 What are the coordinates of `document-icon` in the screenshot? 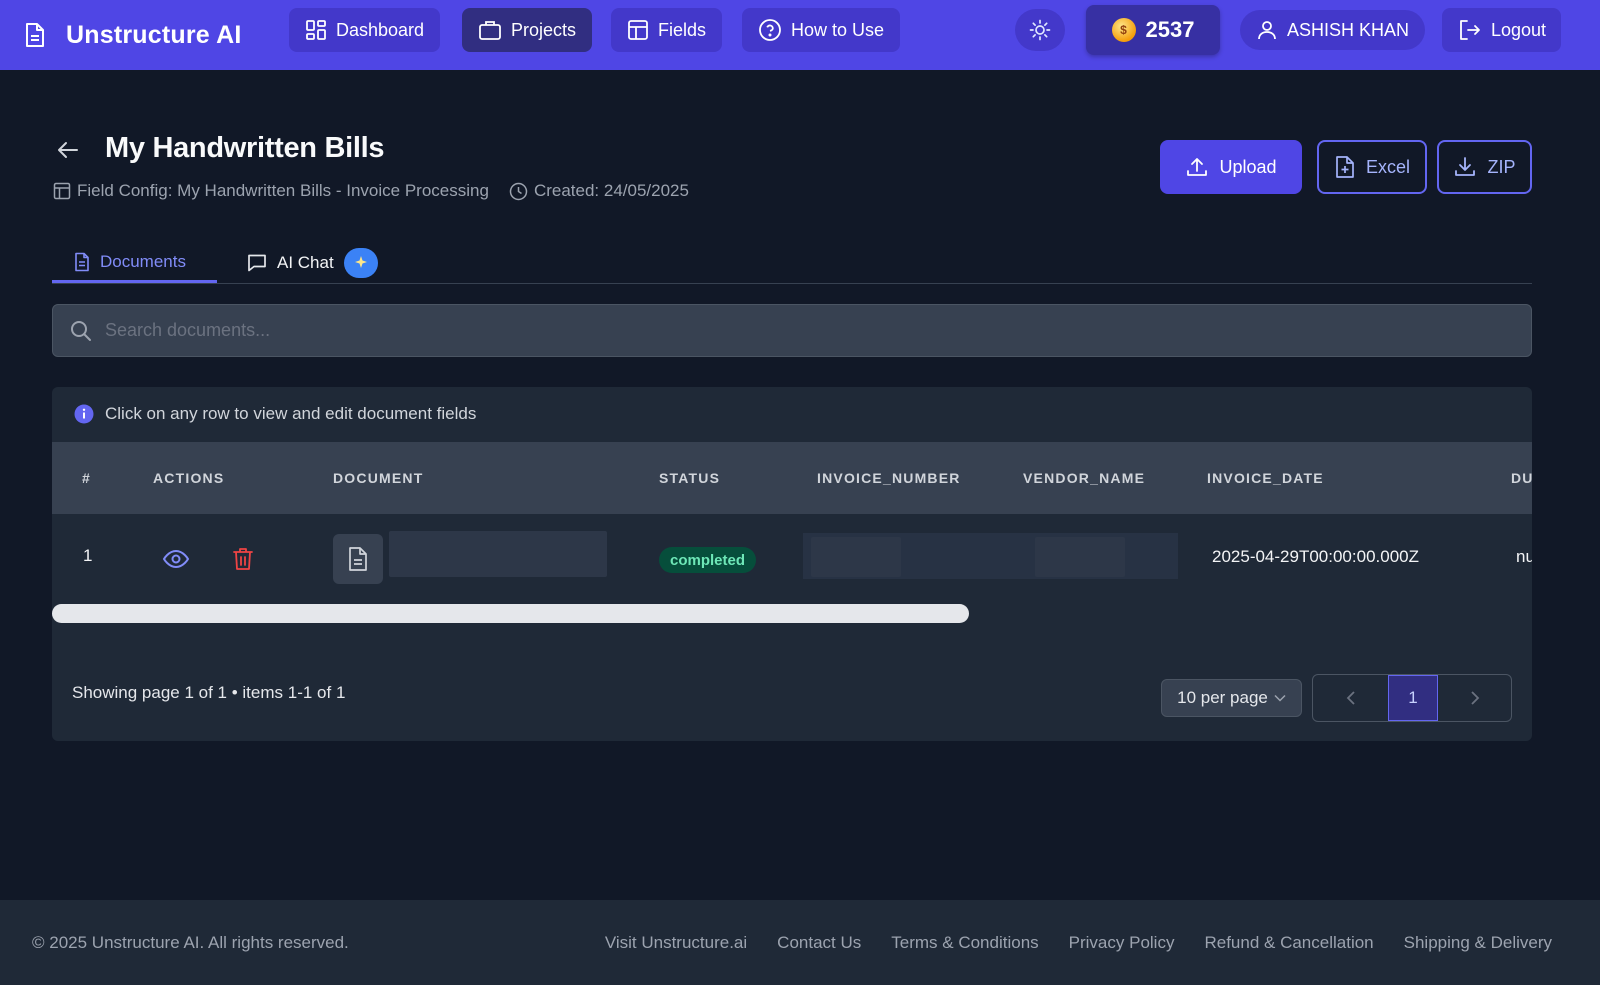 It's located at (82, 262).